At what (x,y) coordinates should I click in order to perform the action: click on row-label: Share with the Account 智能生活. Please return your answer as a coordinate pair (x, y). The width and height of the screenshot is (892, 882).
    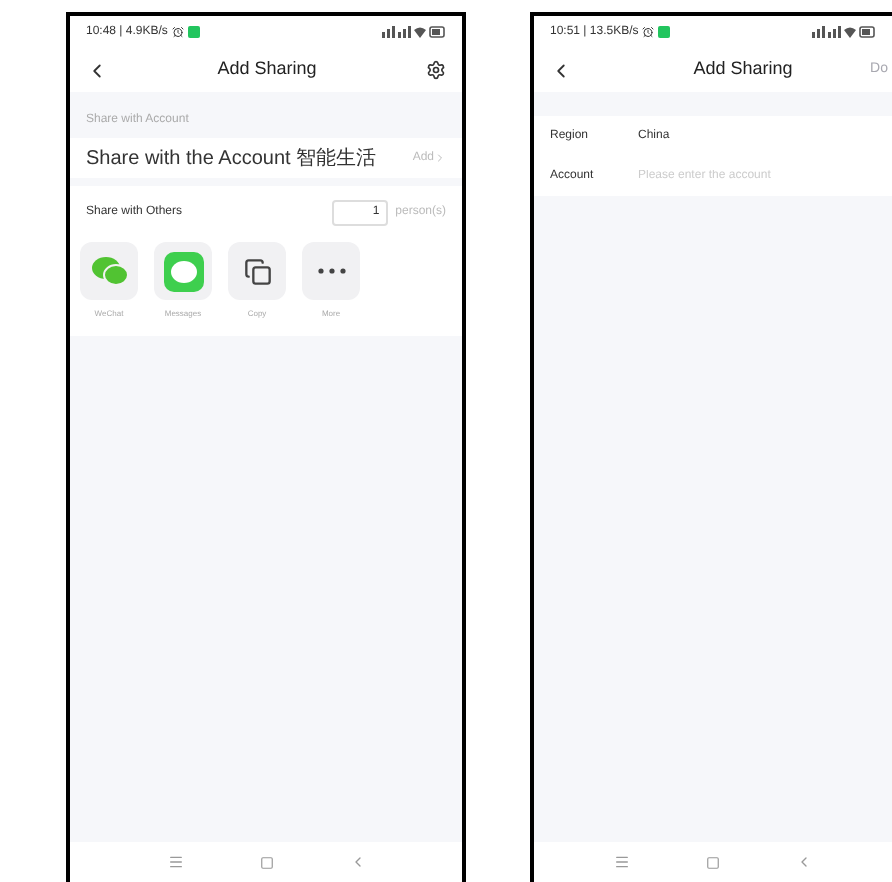
    Looking at the image, I should click on (231, 159).